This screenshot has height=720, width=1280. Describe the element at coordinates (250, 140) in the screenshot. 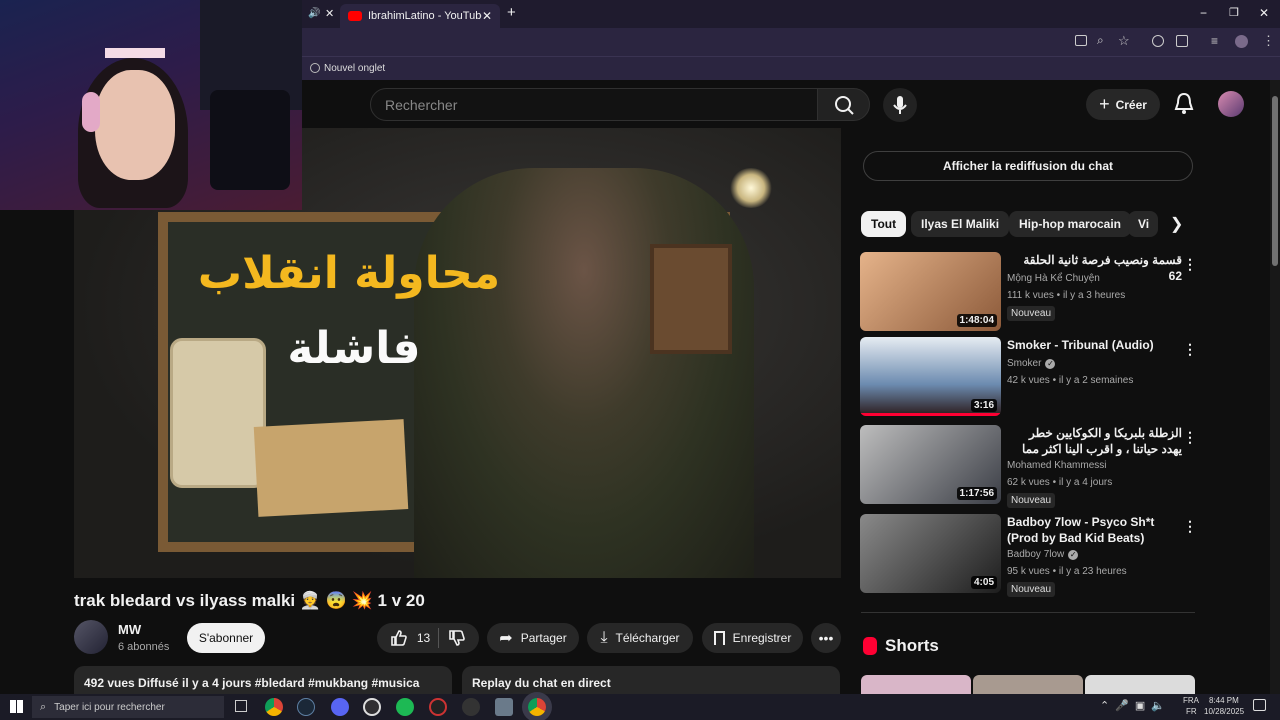

I see `webcam-chair` at that location.